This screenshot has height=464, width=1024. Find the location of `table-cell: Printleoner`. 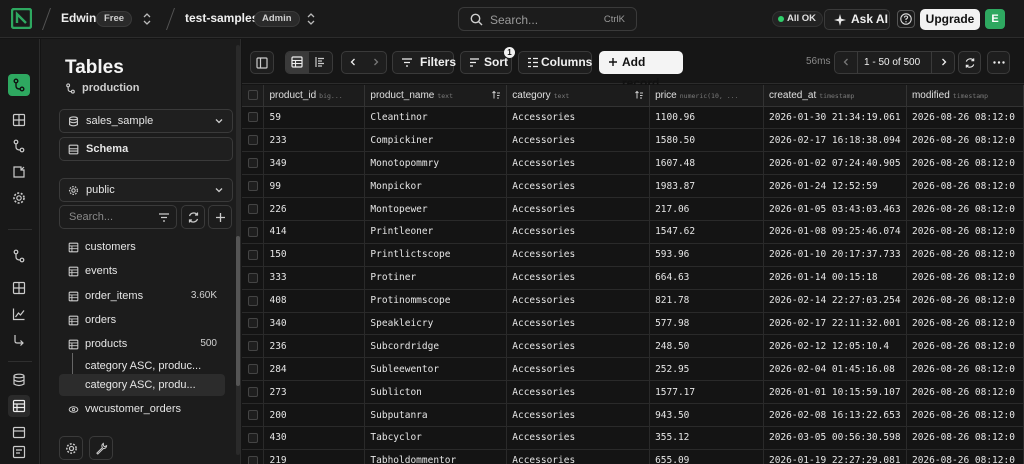

table-cell: Printleoner is located at coordinates (436, 232).